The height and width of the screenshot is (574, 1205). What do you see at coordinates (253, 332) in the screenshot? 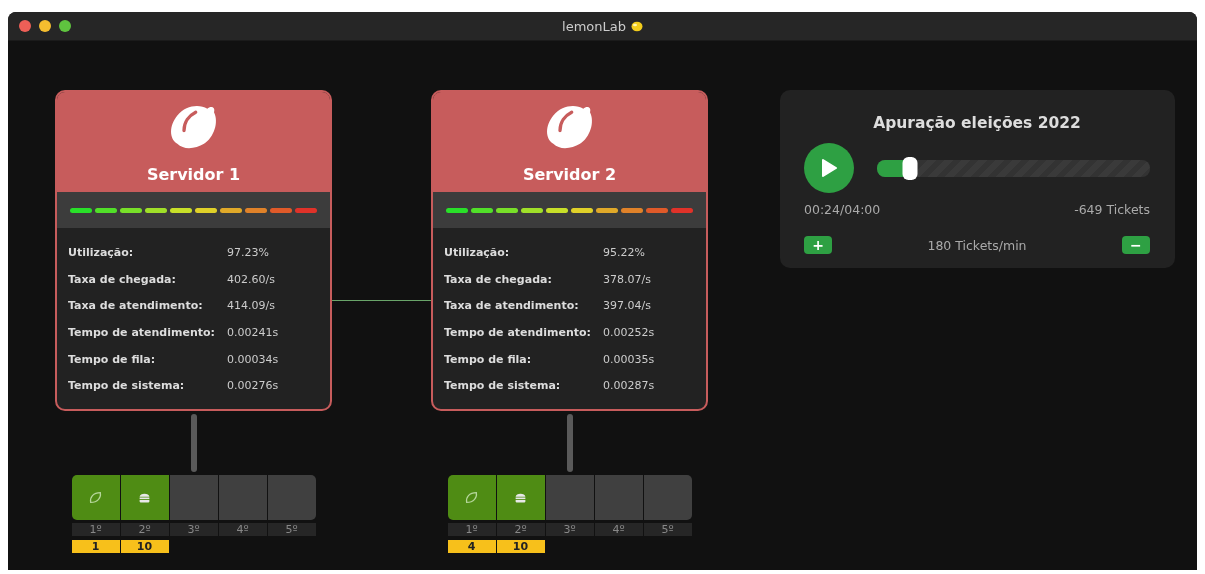
I see `stat-value: 0.00241s` at bounding box center [253, 332].